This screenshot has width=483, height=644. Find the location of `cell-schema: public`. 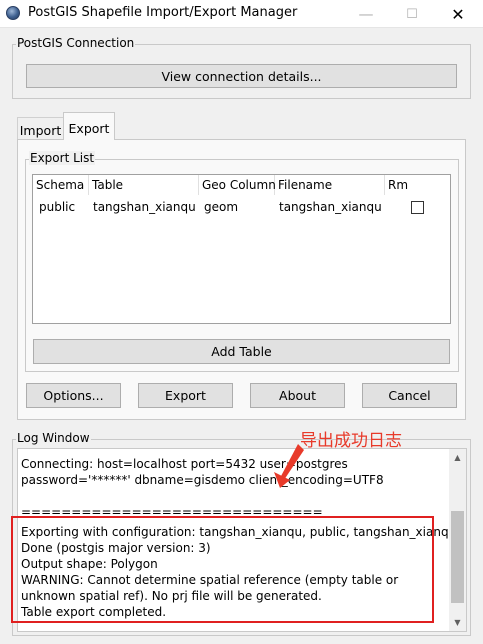

cell-schema: public is located at coordinates (57, 207).